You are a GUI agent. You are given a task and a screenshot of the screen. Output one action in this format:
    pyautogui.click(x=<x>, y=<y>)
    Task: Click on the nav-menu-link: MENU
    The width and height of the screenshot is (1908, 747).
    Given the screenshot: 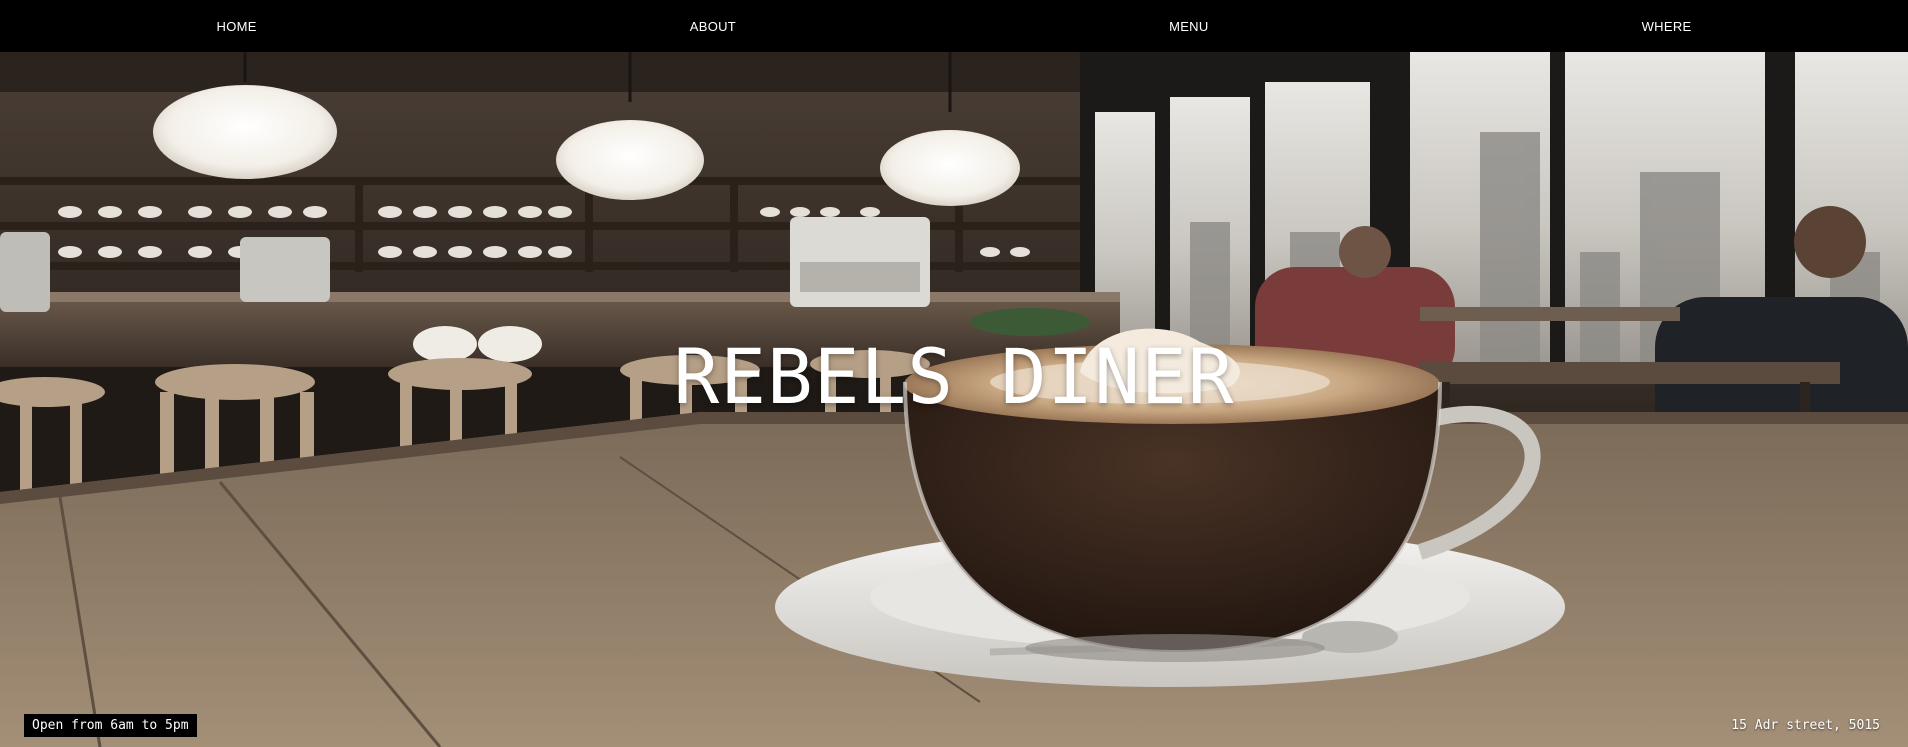 What is the action you would take?
    pyautogui.click(x=1188, y=26)
    